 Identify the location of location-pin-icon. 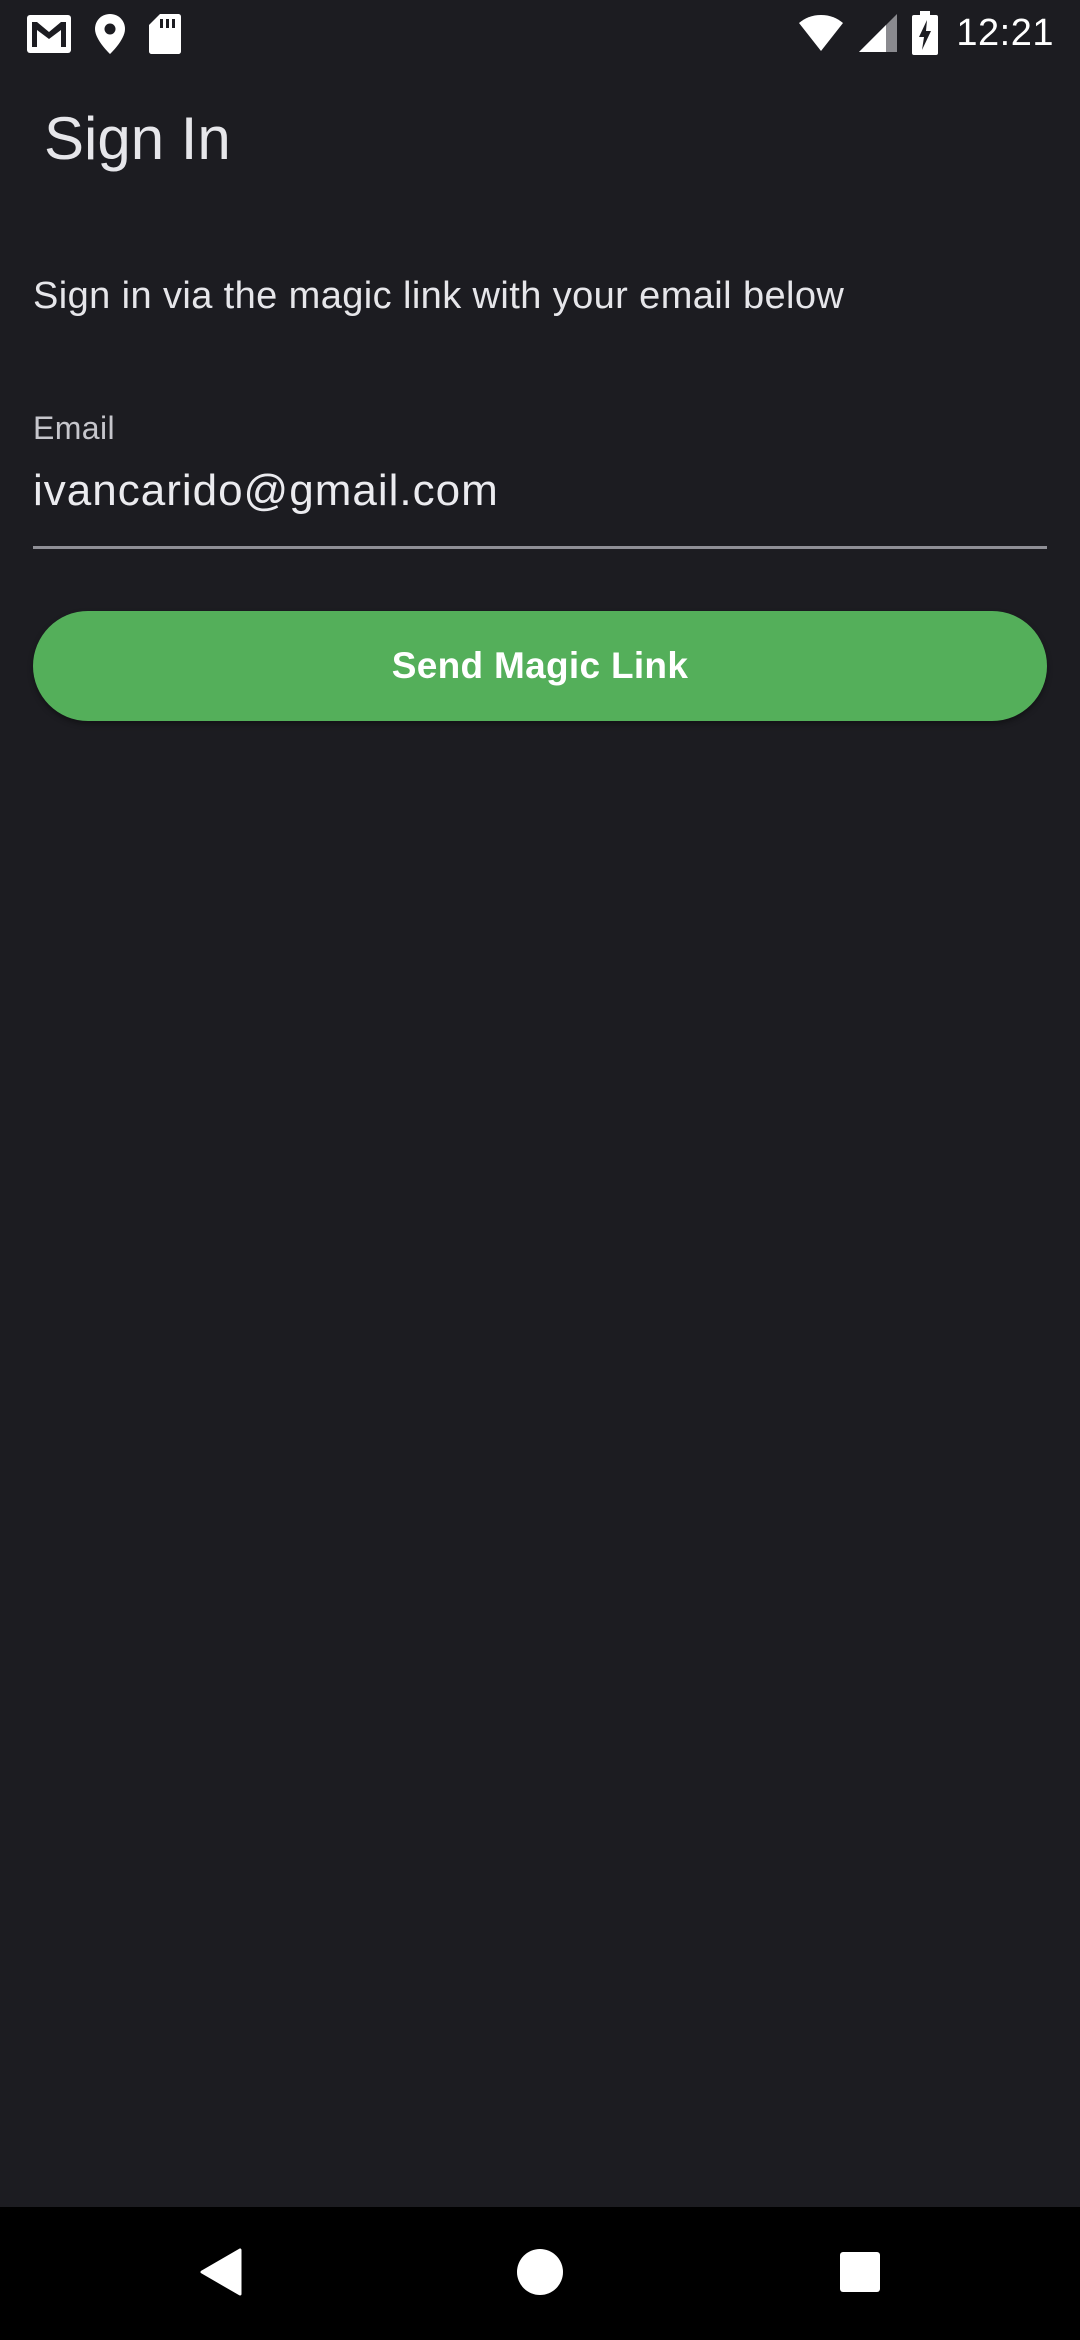
(110, 34).